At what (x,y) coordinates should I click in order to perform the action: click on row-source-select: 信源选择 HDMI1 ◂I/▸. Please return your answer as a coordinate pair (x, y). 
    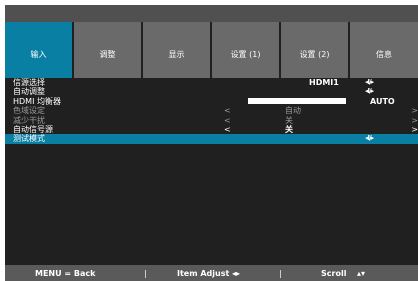
    Looking at the image, I should click on (211, 82).